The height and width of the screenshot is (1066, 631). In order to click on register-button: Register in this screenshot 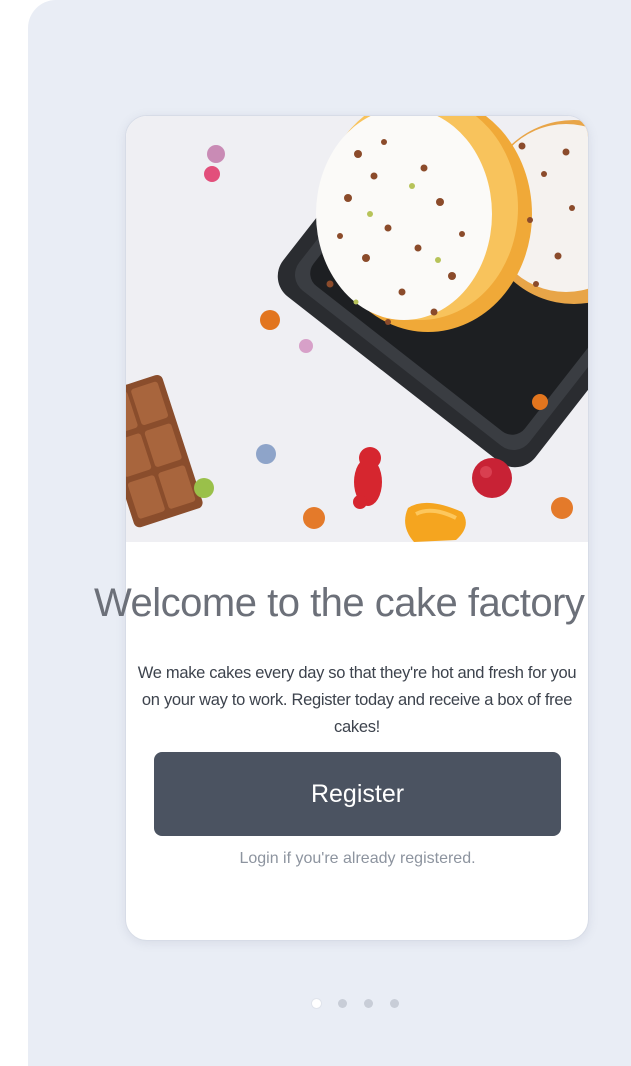, I will do `click(357, 794)`.